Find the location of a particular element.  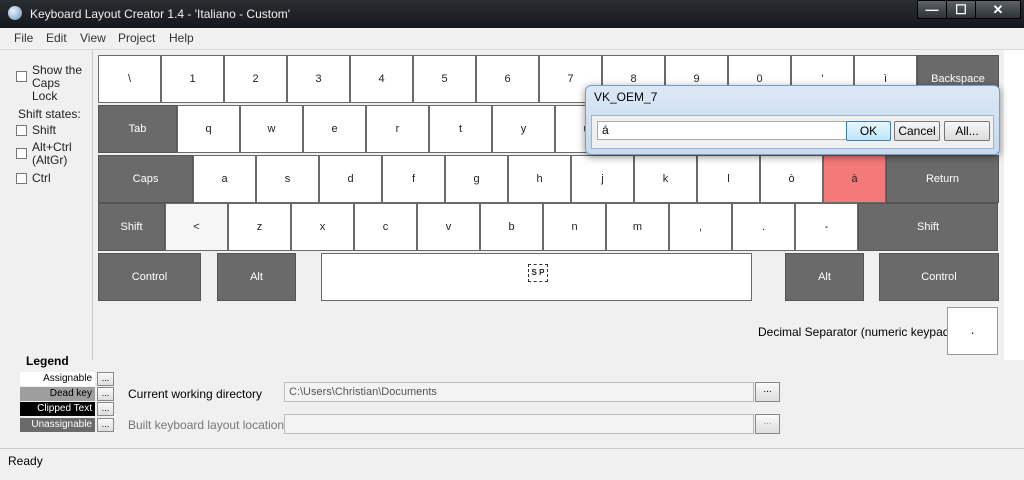

shift-checkbox is located at coordinates (21, 130).